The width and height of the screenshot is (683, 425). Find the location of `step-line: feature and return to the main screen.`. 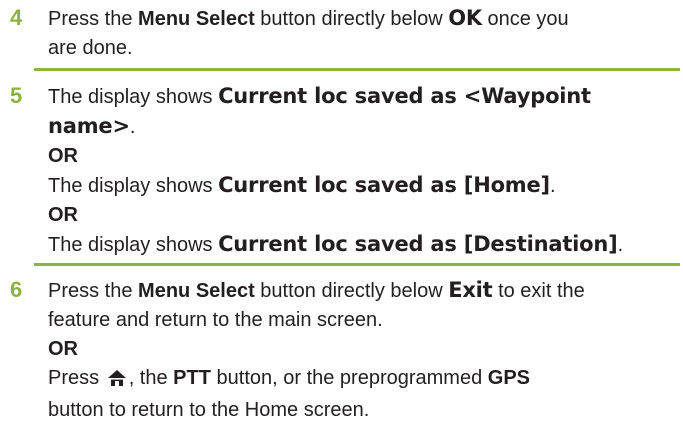

step-line: feature and return to the main screen. is located at coordinates (215, 320).